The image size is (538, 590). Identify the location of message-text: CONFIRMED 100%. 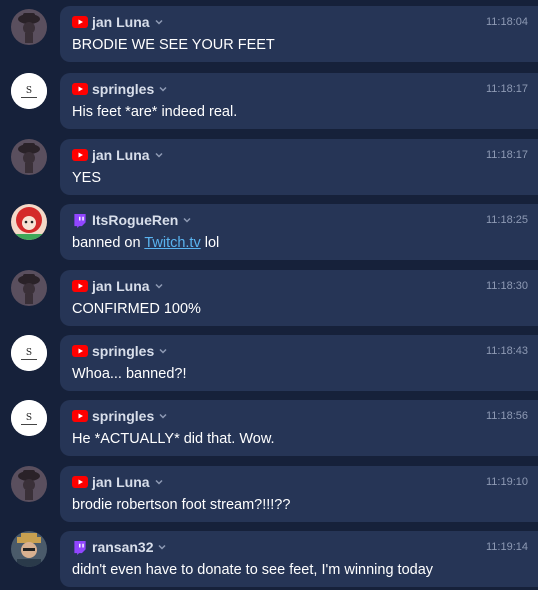
(136, 309).